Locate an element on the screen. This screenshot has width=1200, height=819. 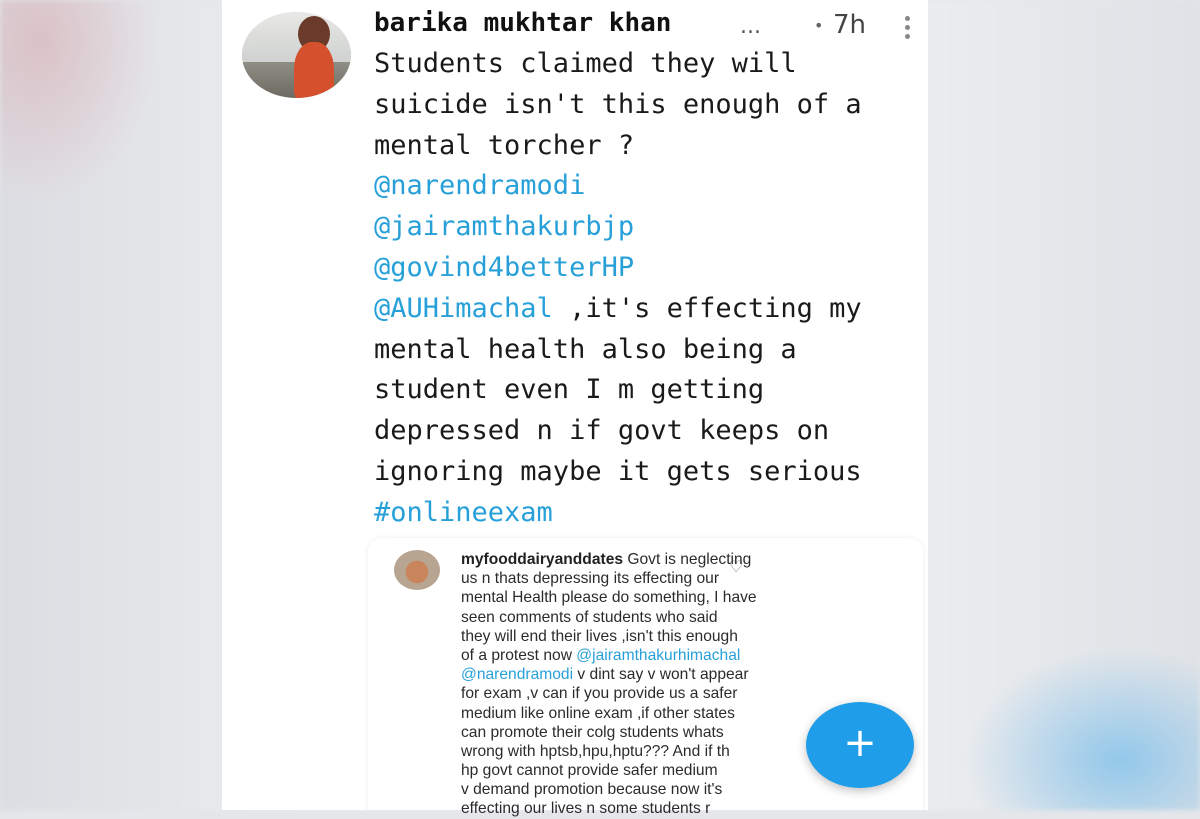
comment-line: can promote their colg students whats is located at coordinates (658, 732).